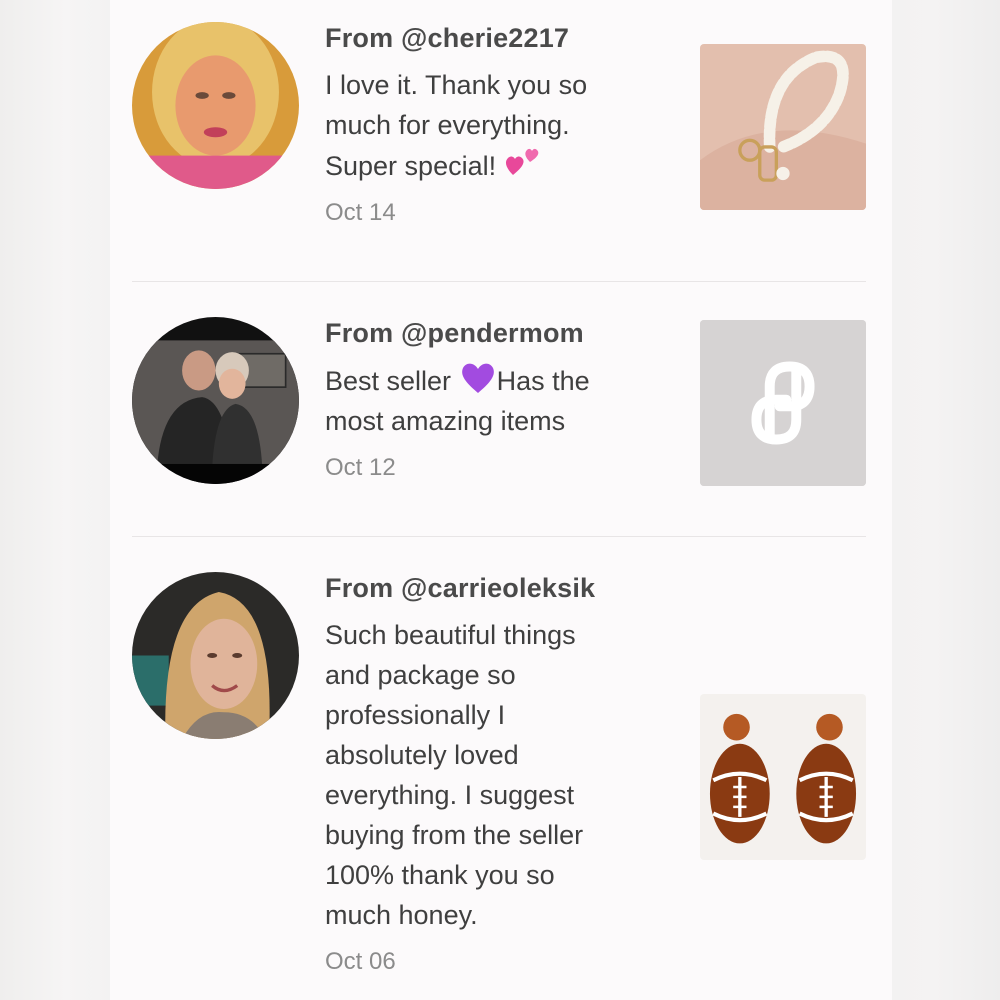 The height and width of the screenshot is (1000, 1000). Describe the element at coordinates (946, 500) in the screenshot. I see `right-background` at that location.